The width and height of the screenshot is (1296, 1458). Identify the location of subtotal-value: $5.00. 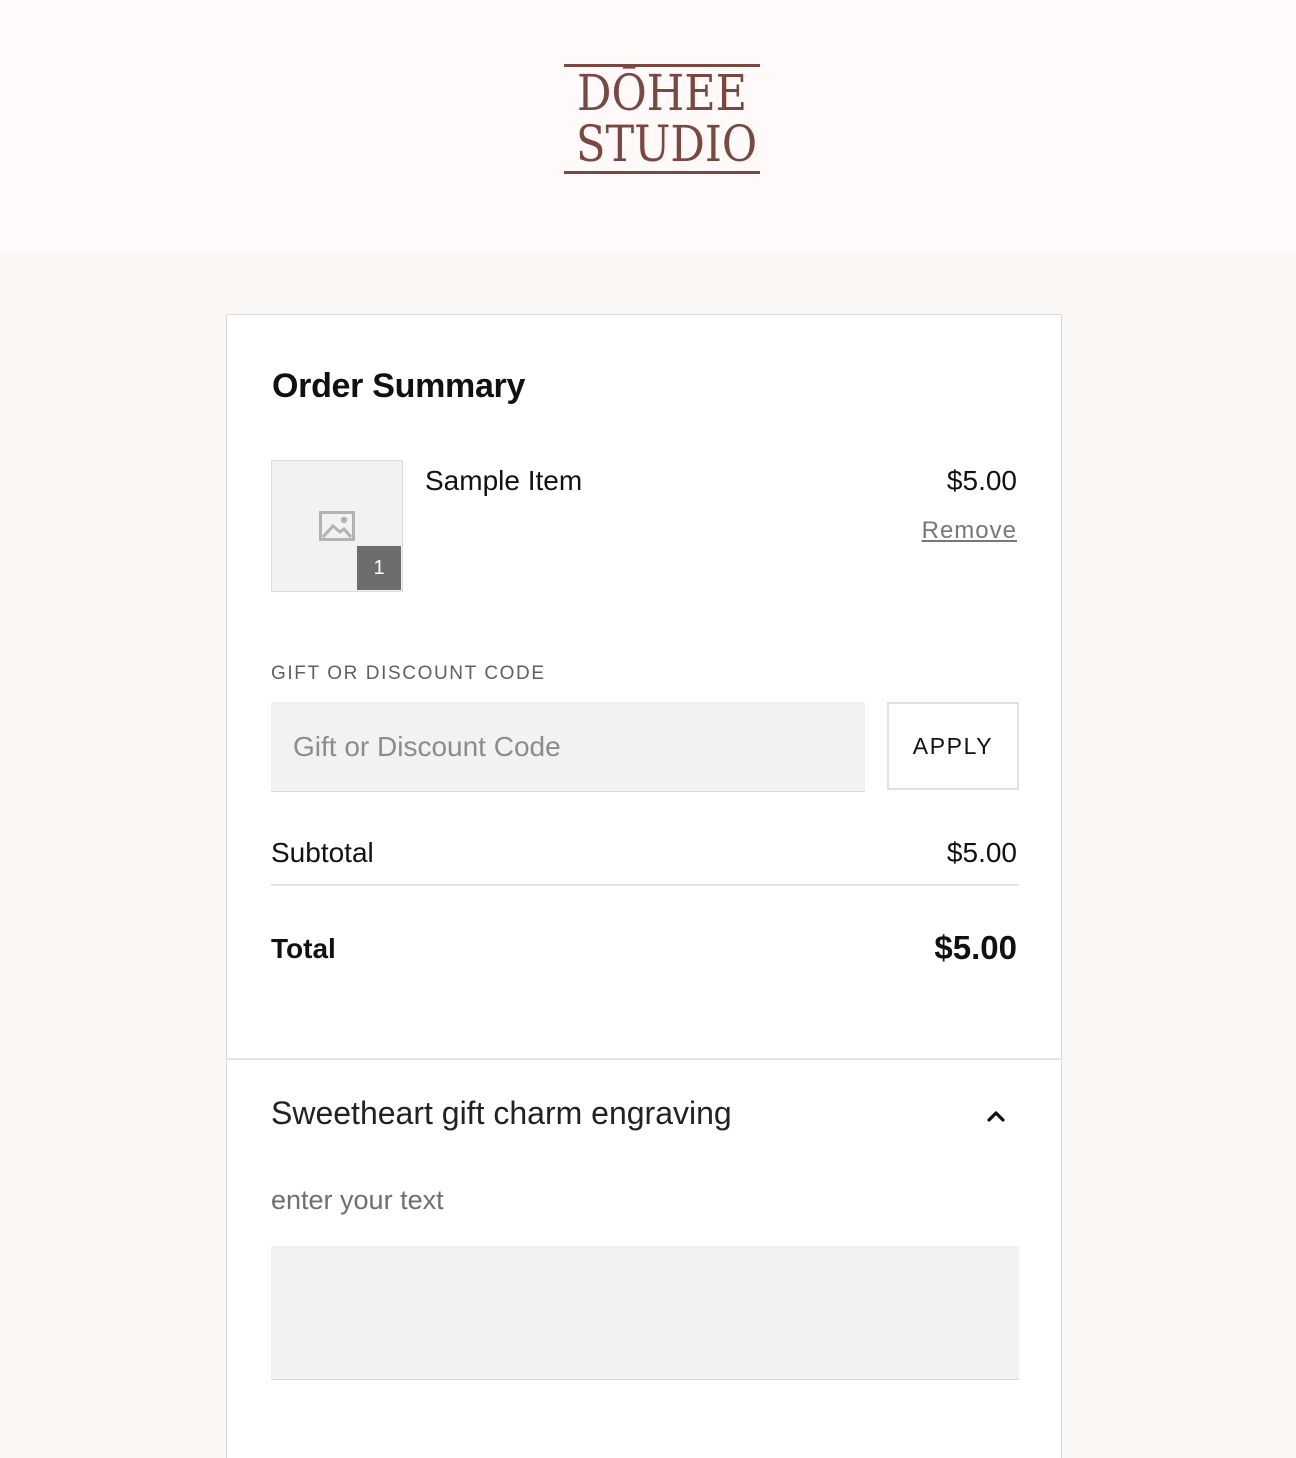
(981, 852).